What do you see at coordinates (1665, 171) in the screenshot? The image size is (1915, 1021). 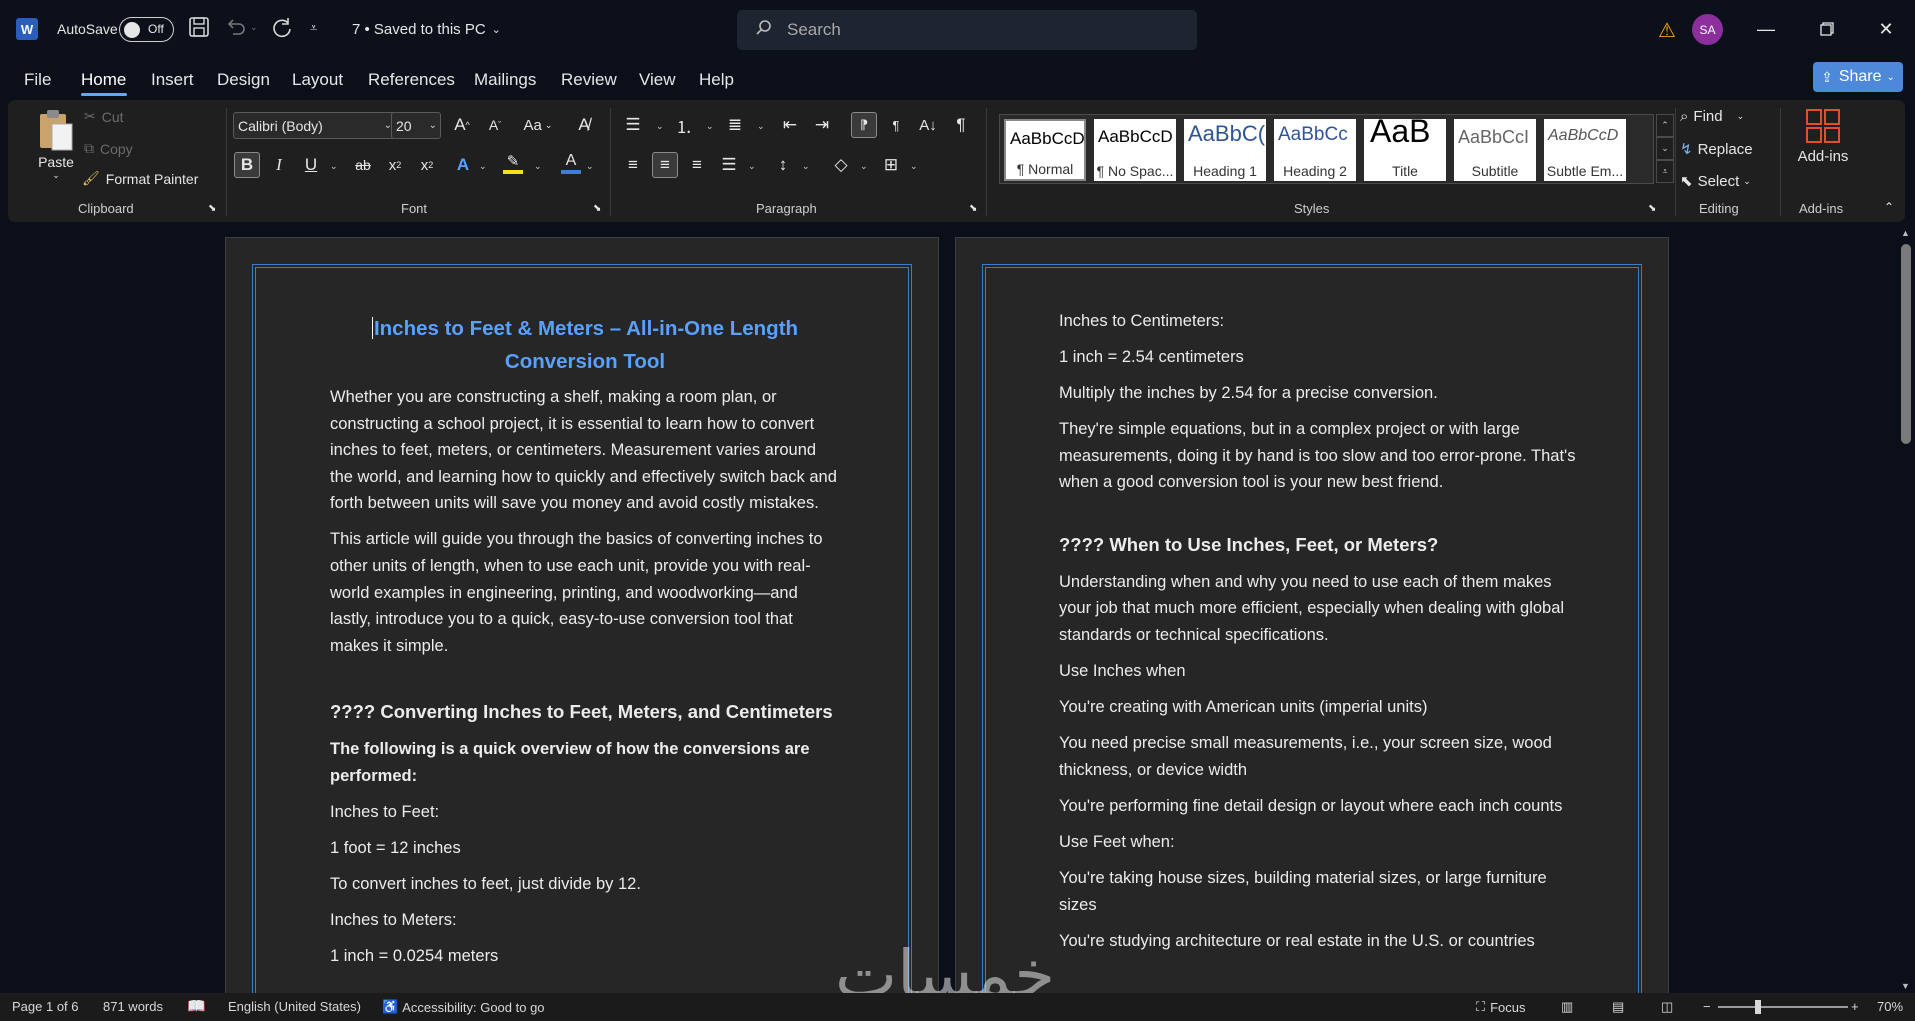 I see `more-styles-icon: ⩡` at bounding box center [1665, 171].